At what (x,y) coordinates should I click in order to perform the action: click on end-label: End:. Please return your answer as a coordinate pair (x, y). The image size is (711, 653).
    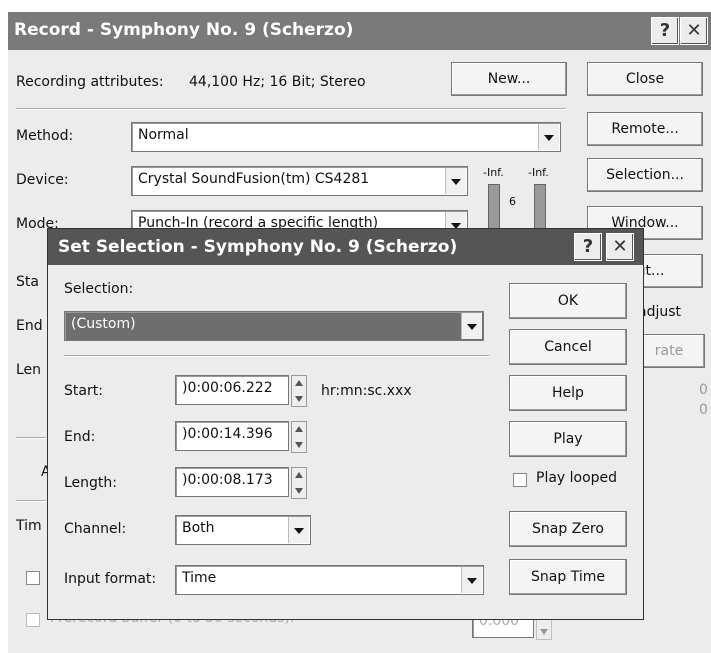
    Looking at the image, I should click on (80, 437).